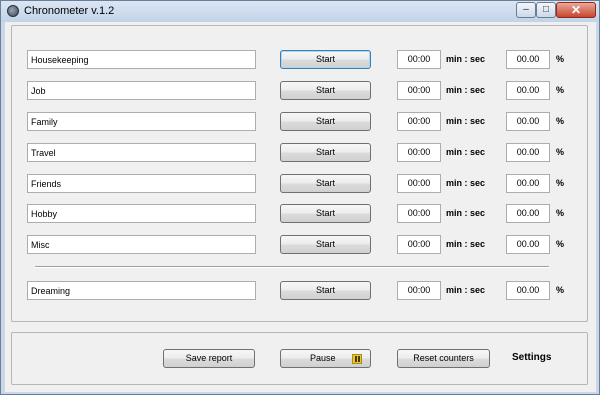 This screenshot has height=395, width=600. What do you see at coordinates (419, 290) in the screenshot?
I see `dreaming-time-field: 00:00` at bounding box center [419, 290].